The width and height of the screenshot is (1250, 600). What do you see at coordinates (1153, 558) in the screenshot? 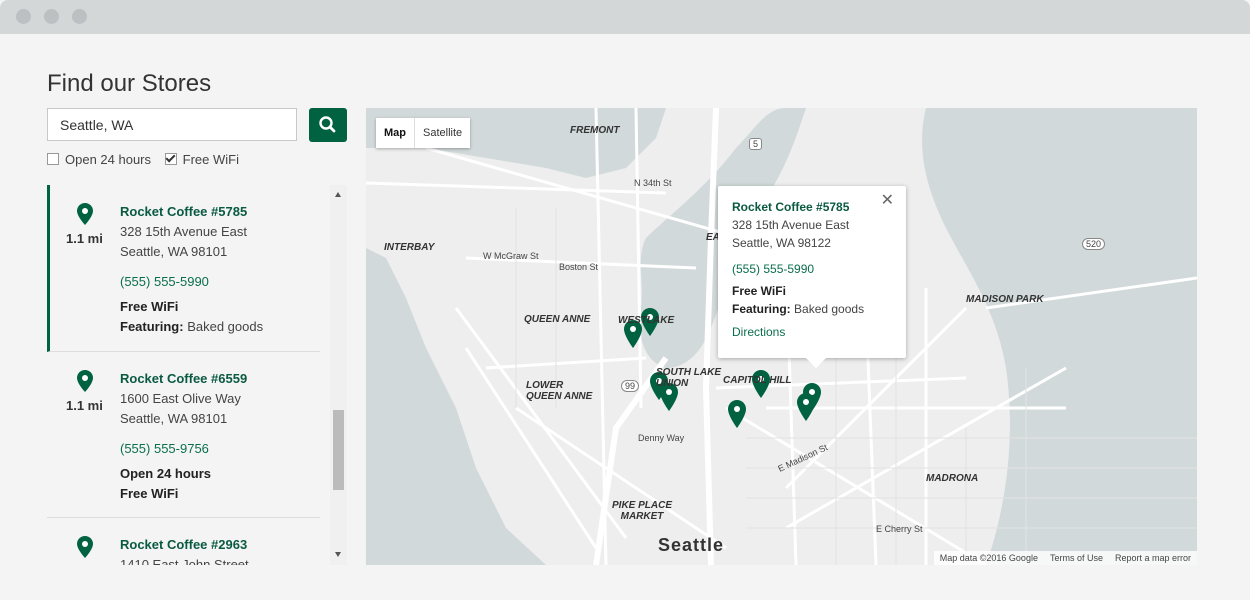
I see `report-map-error-link: Report a map error` at bounding box center [1153, 558].